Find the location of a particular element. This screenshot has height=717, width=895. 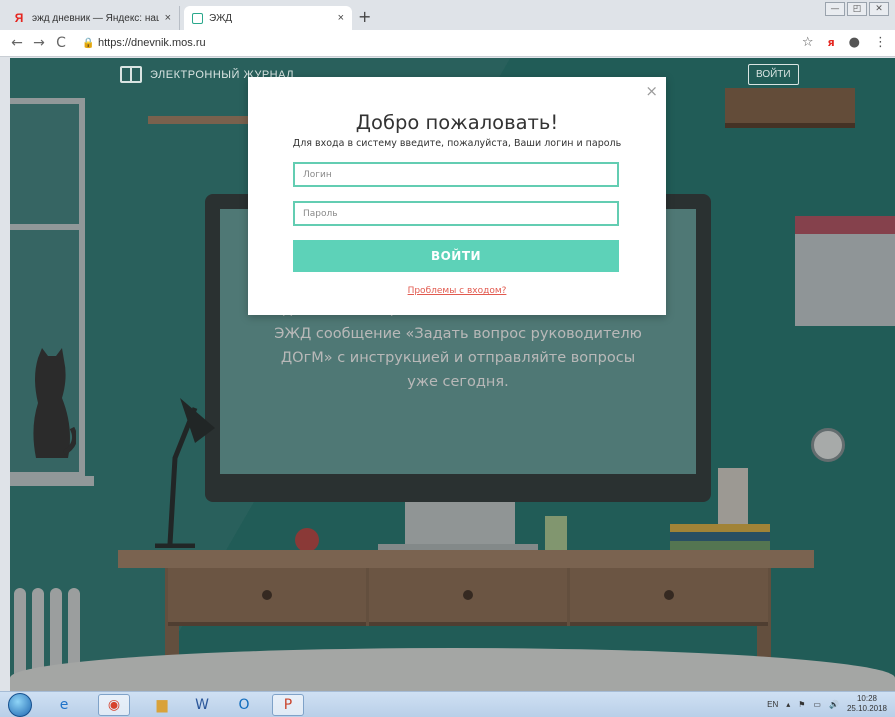

forward-icon: → is located at coordinates (39, 43).